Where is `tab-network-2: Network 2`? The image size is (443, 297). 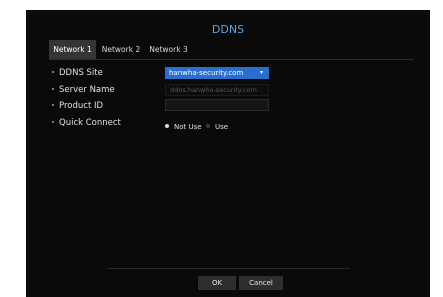
tab-network-2: Network 2 is located at coordinates (121, 49).